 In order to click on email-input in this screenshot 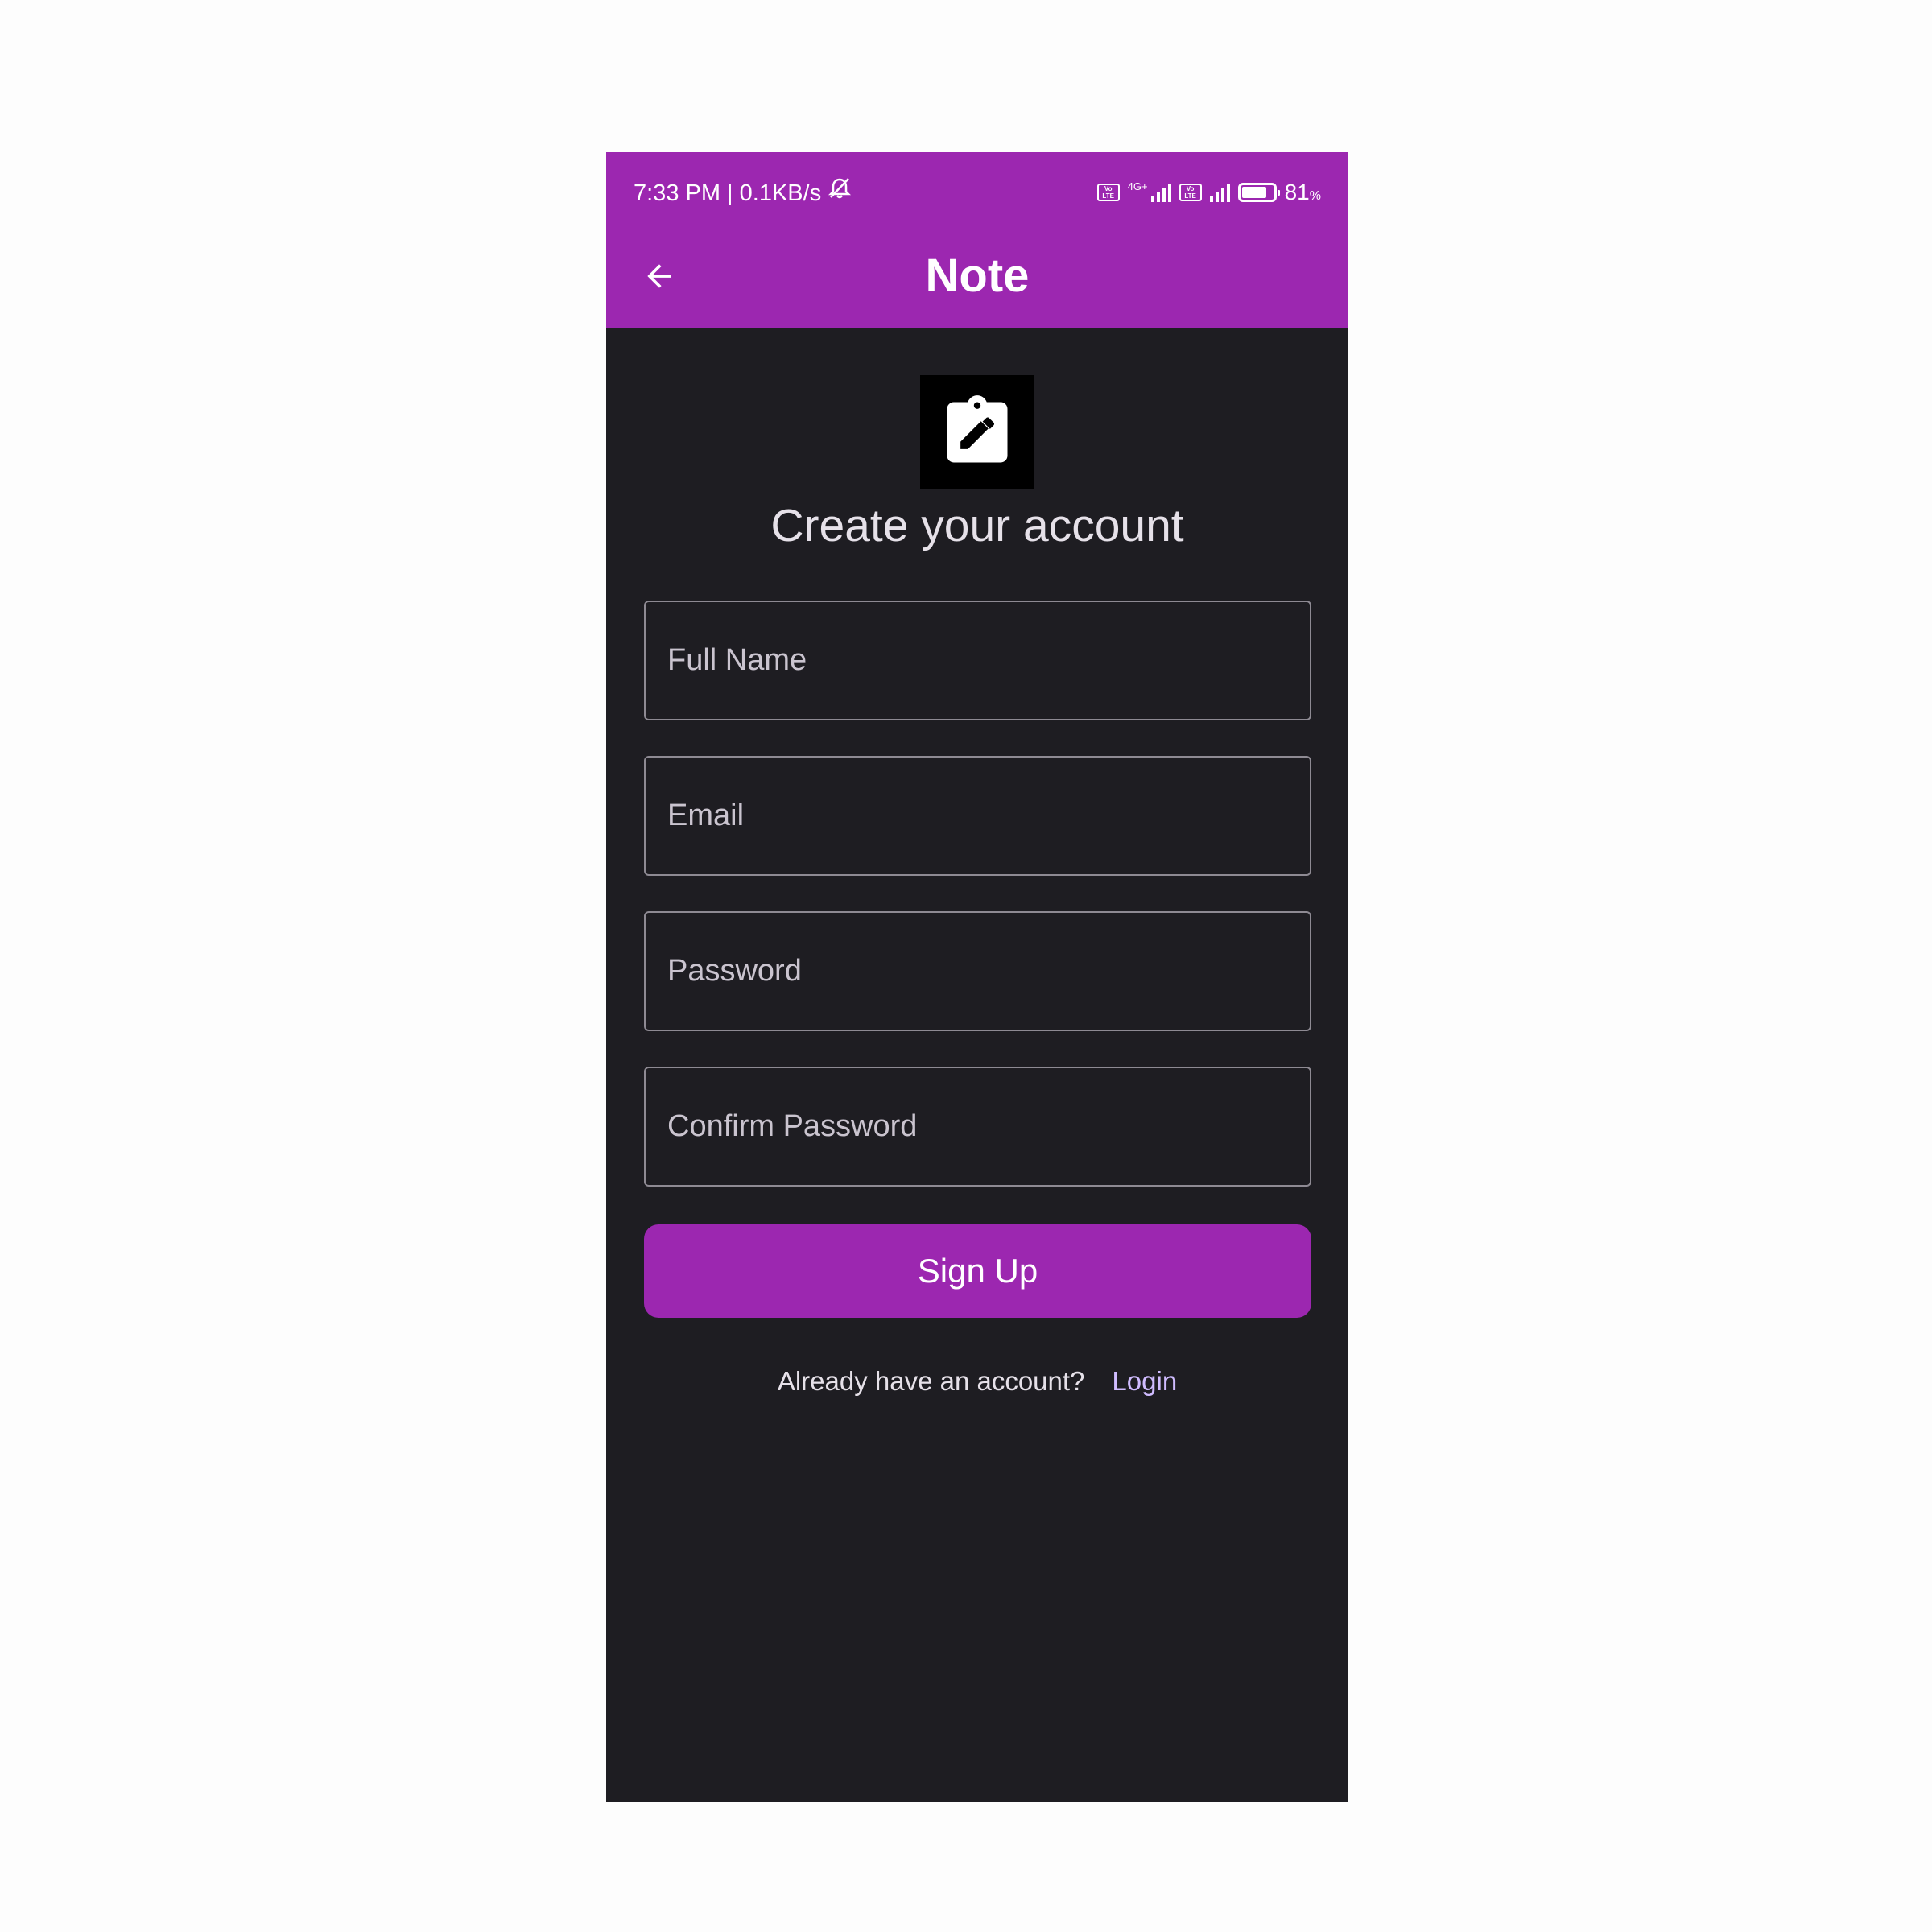, I will do `click(977, 816)`.